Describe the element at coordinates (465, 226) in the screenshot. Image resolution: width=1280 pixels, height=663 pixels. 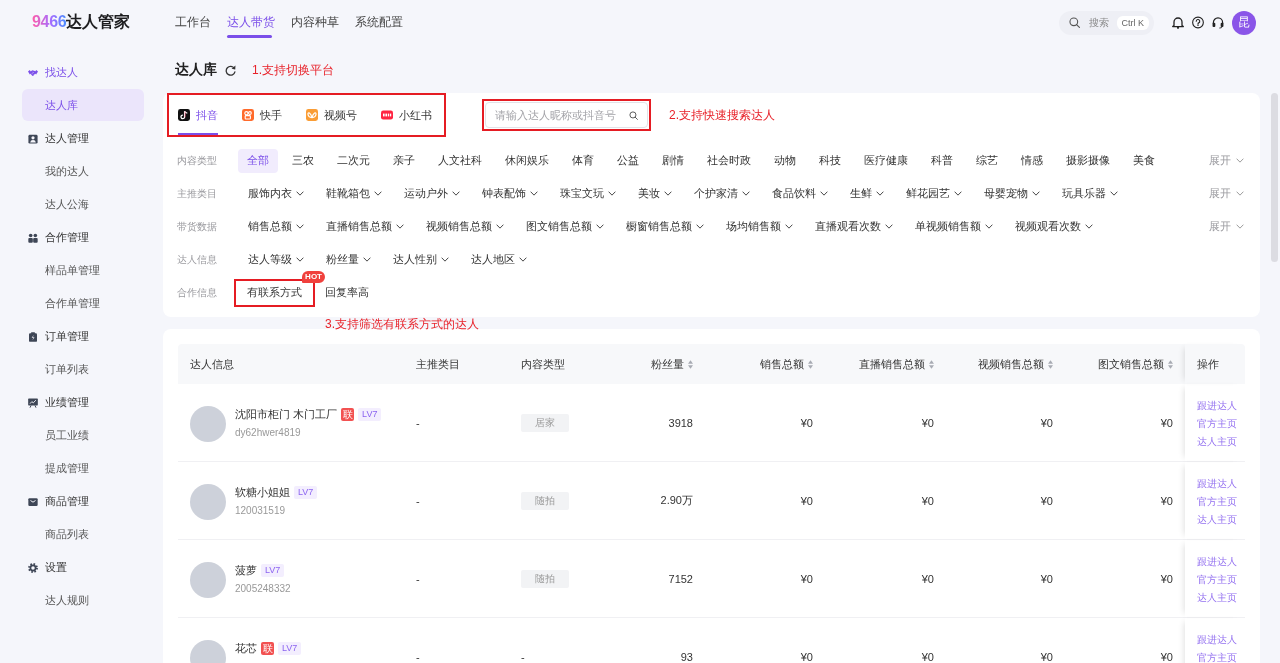
I see `filter-dropdown: 视频销售总额` at that location.